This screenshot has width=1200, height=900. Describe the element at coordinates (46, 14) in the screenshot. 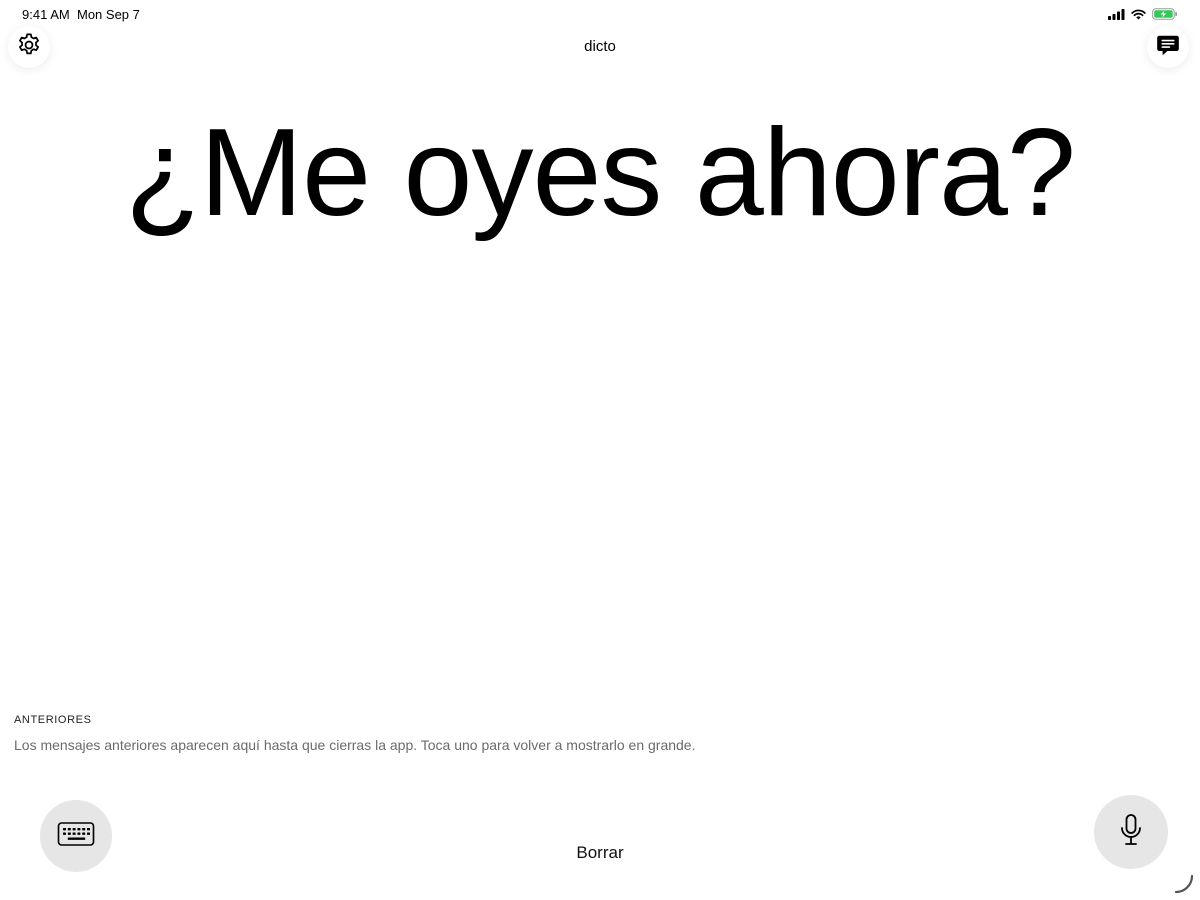

I see `status-time: 9:41 AM` at that location.